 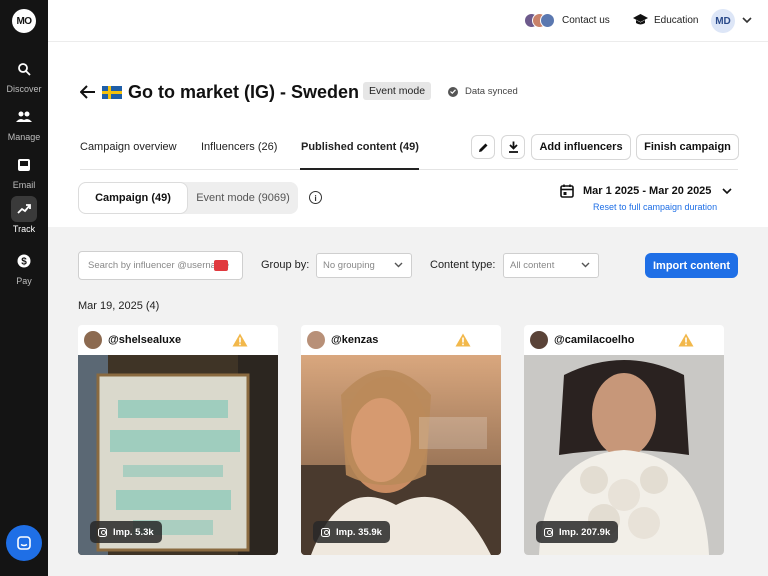 What do you see at coordinates (88, 92) in the screenshot?
I see `back-arrow-icon` at bounding box center [88, 92].